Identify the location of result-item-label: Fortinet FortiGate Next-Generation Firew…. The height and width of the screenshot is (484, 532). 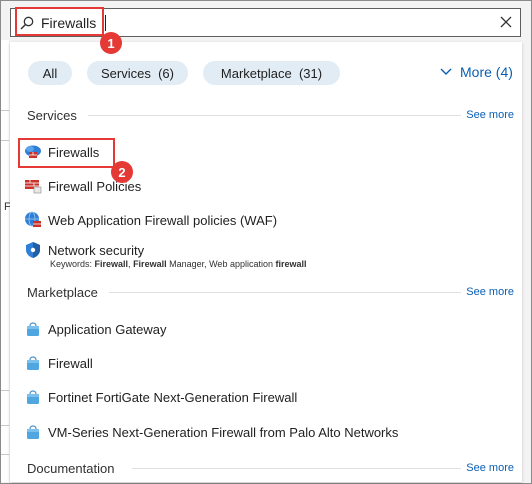
(173, 397).